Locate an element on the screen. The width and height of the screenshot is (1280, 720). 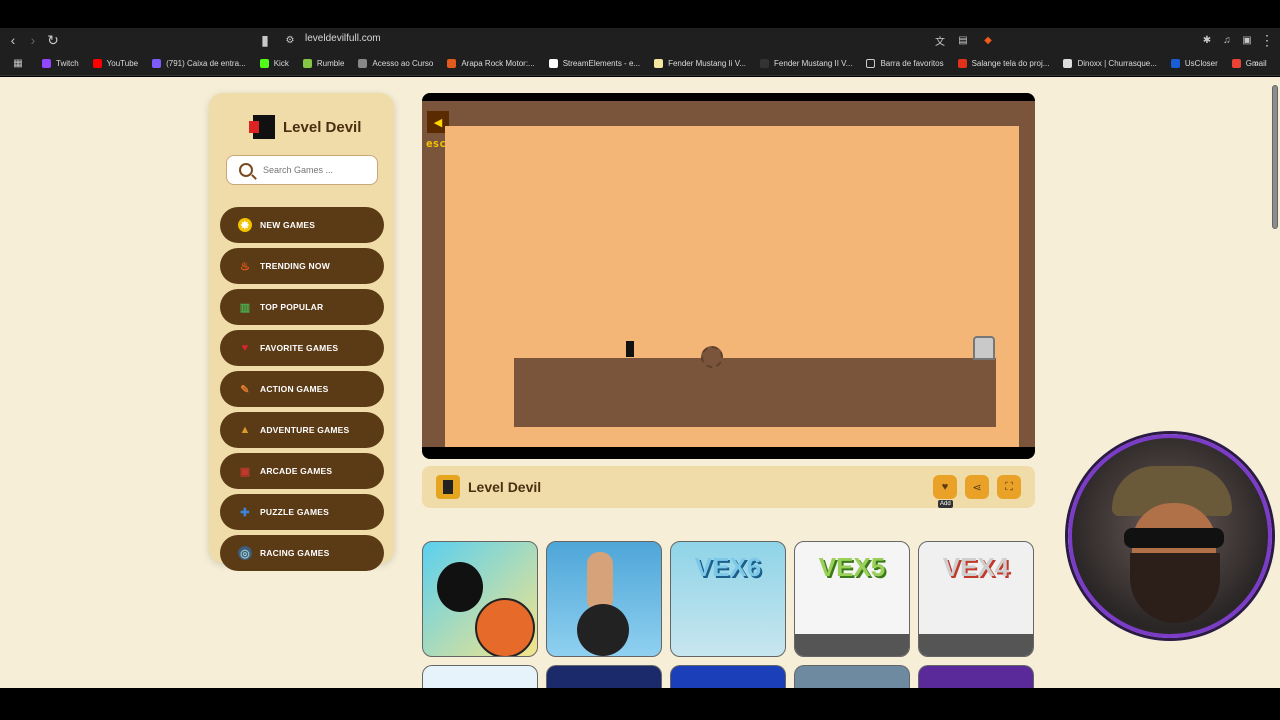
menu-trending-now: ♨ TRENDING NOW is located at coordinates (302, 266).